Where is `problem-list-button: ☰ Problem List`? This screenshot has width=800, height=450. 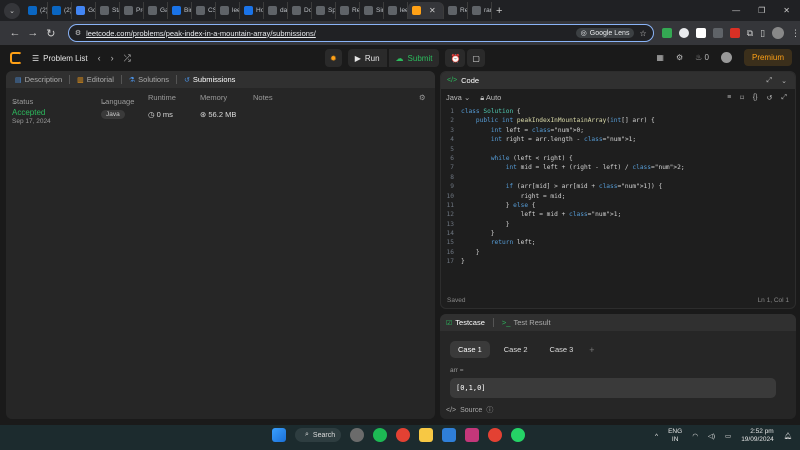
problem-list-button: ☰ Problem List is located at coordinates (60, 58).